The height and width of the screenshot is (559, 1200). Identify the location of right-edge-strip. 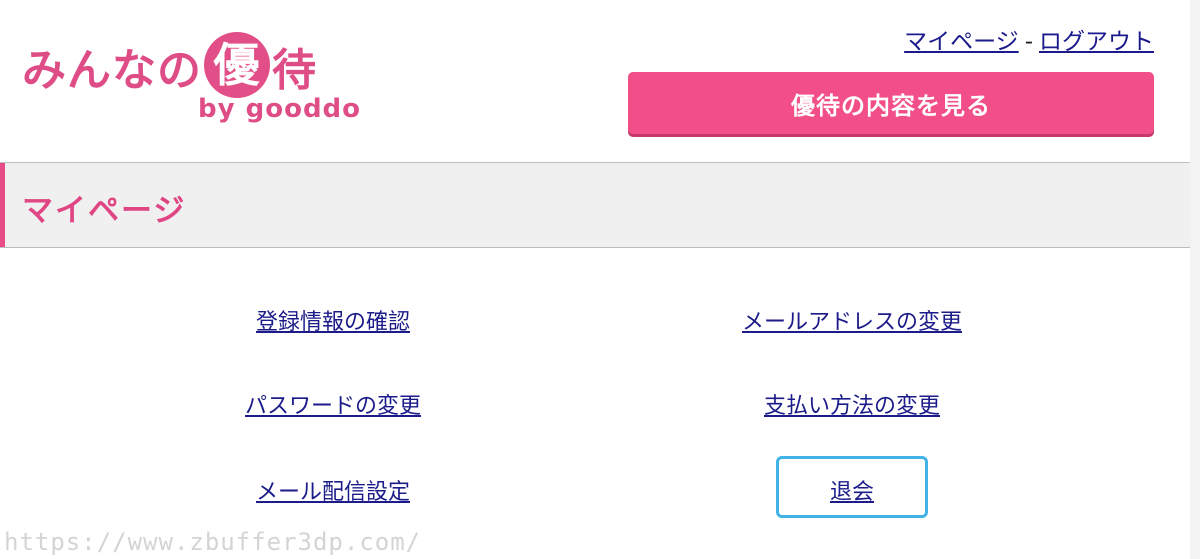
(1195, 279).